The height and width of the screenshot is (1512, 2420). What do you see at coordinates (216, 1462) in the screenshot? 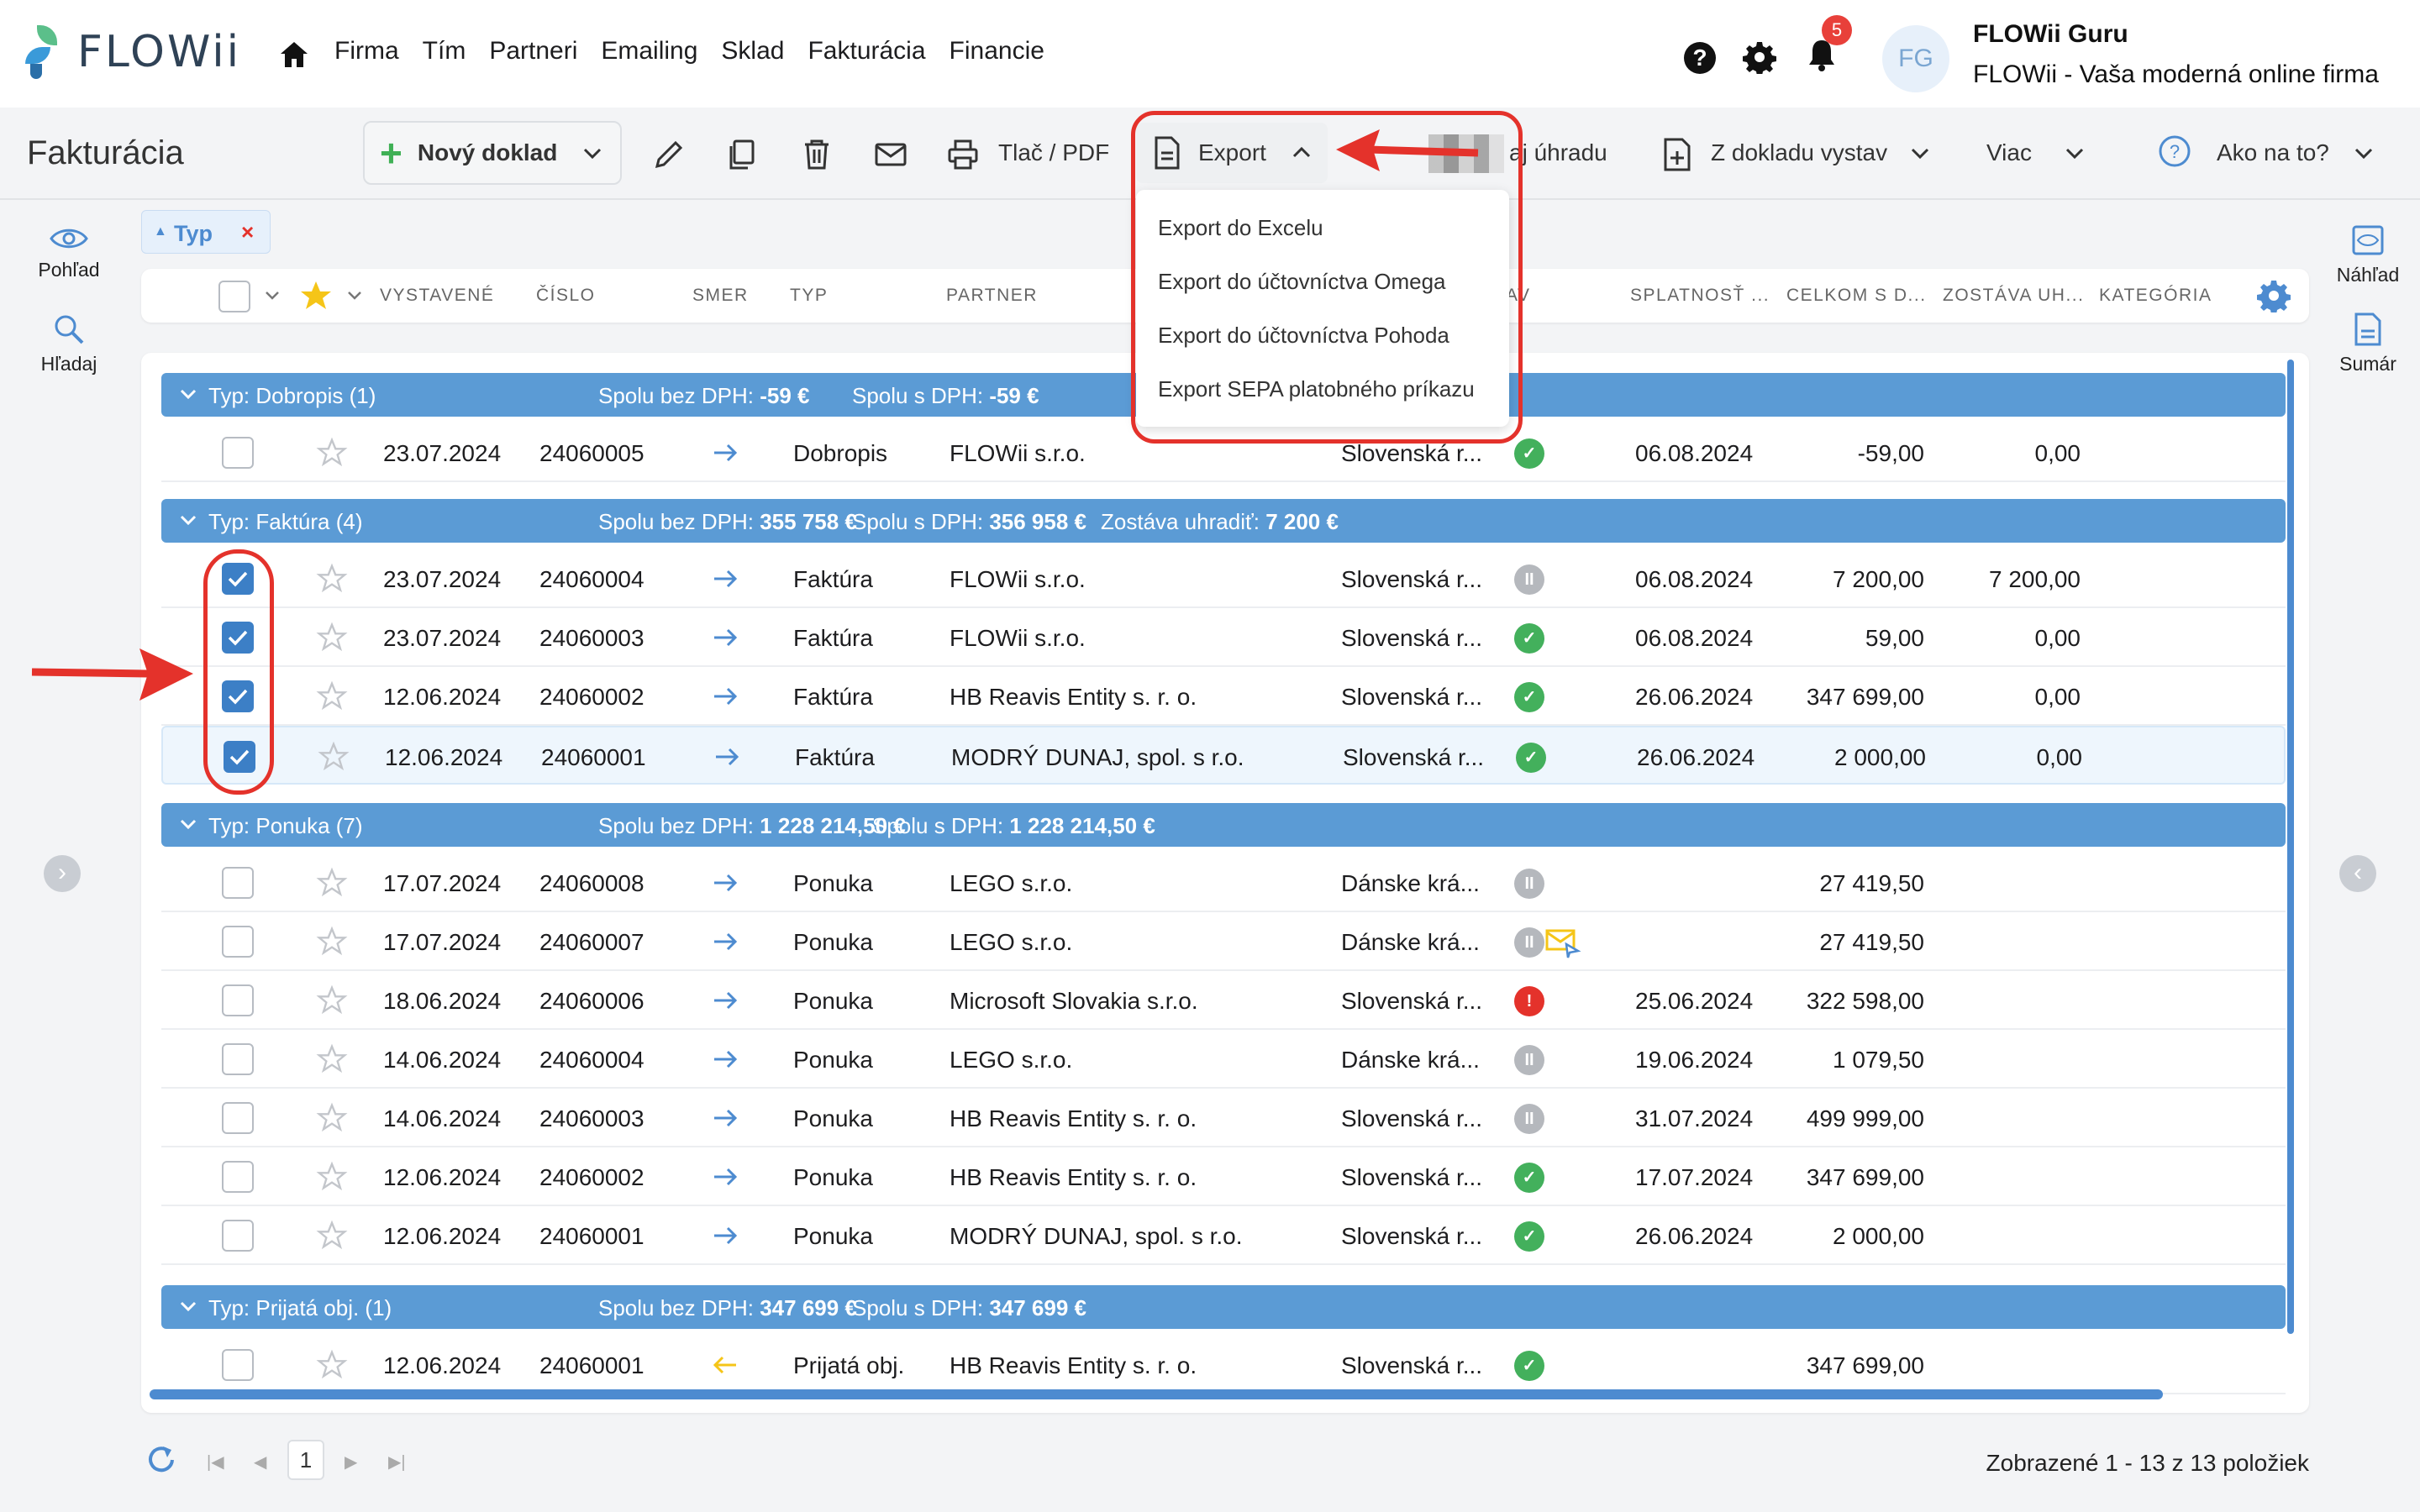
I see `first-page-icon: |◀` at bounding box center [216, 1462].